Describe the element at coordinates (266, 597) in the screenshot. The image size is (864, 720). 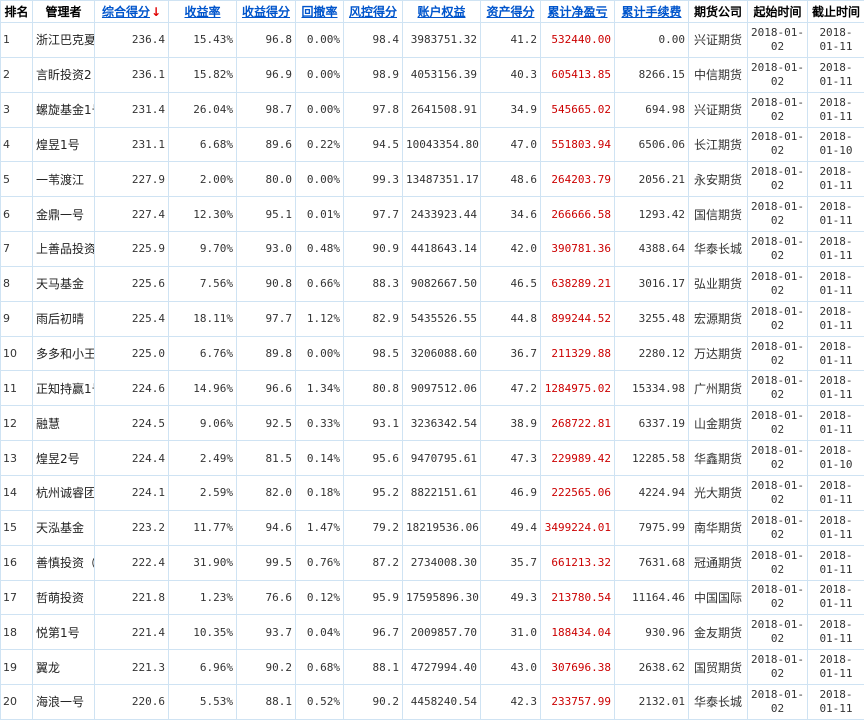
I see `cell-return-score: 76.6` at that location.